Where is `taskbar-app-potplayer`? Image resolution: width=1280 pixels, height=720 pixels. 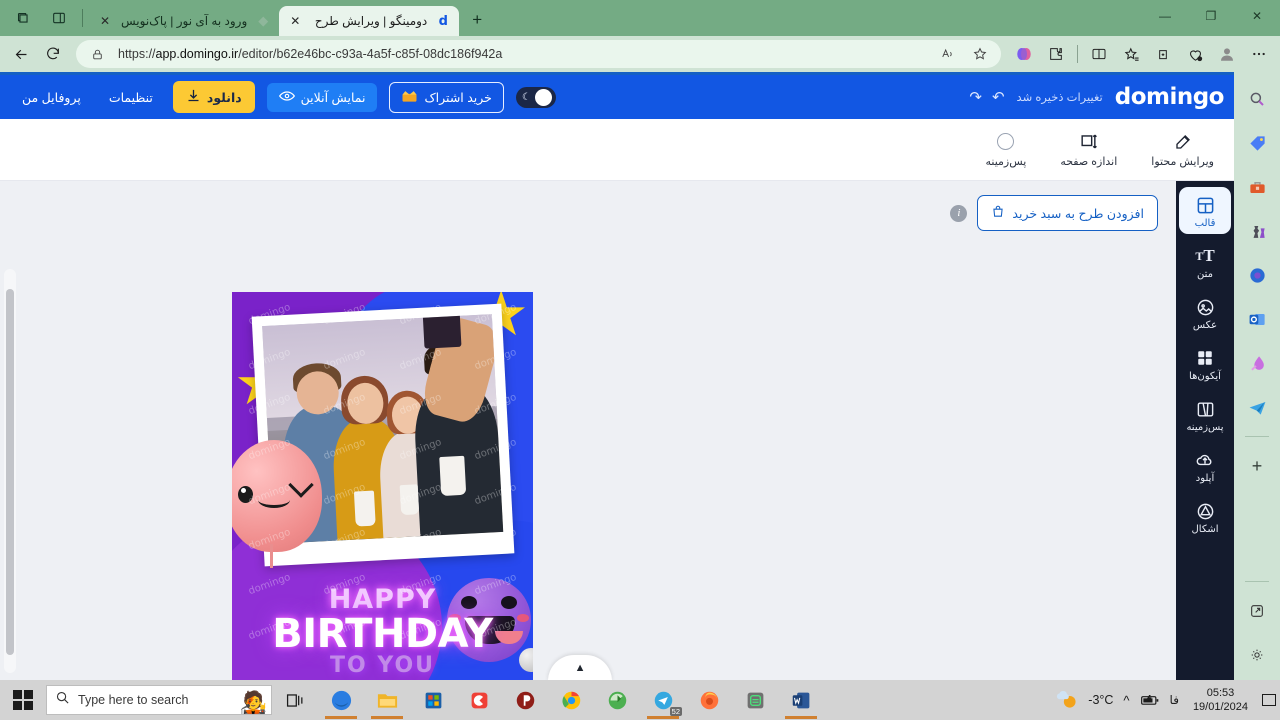 taskbar-app-potplayer is located at coordinates (525, 700).